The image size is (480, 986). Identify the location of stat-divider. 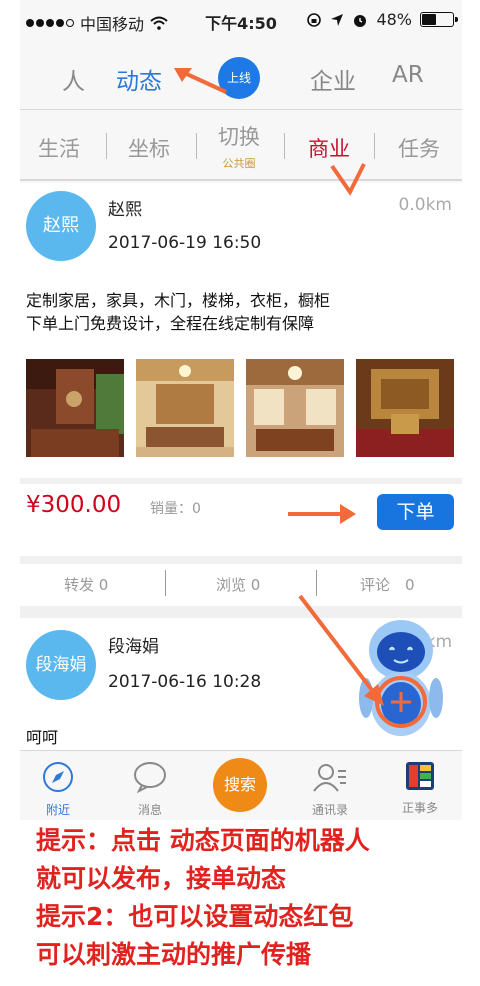
(165, 583).